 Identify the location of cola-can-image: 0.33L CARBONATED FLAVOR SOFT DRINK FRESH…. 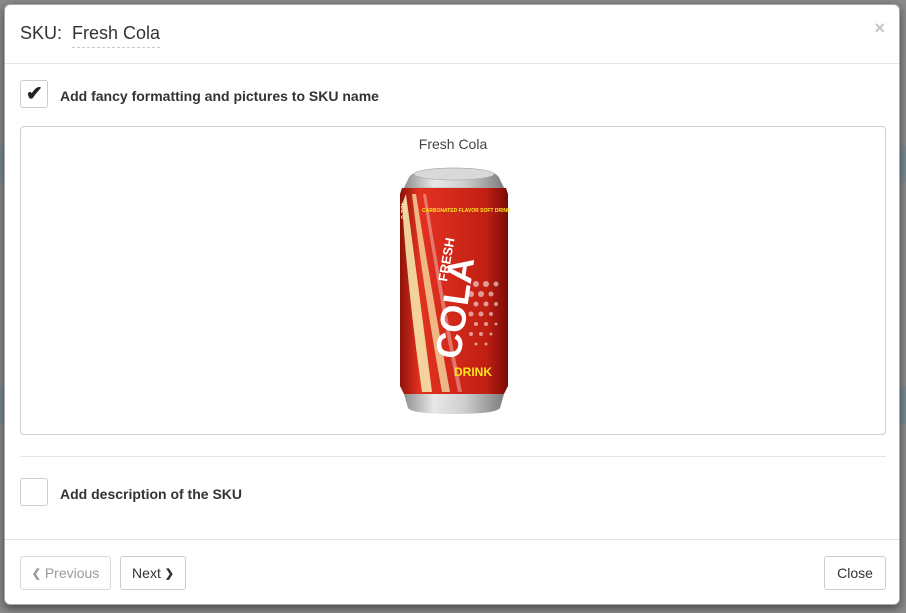
(455, 290).